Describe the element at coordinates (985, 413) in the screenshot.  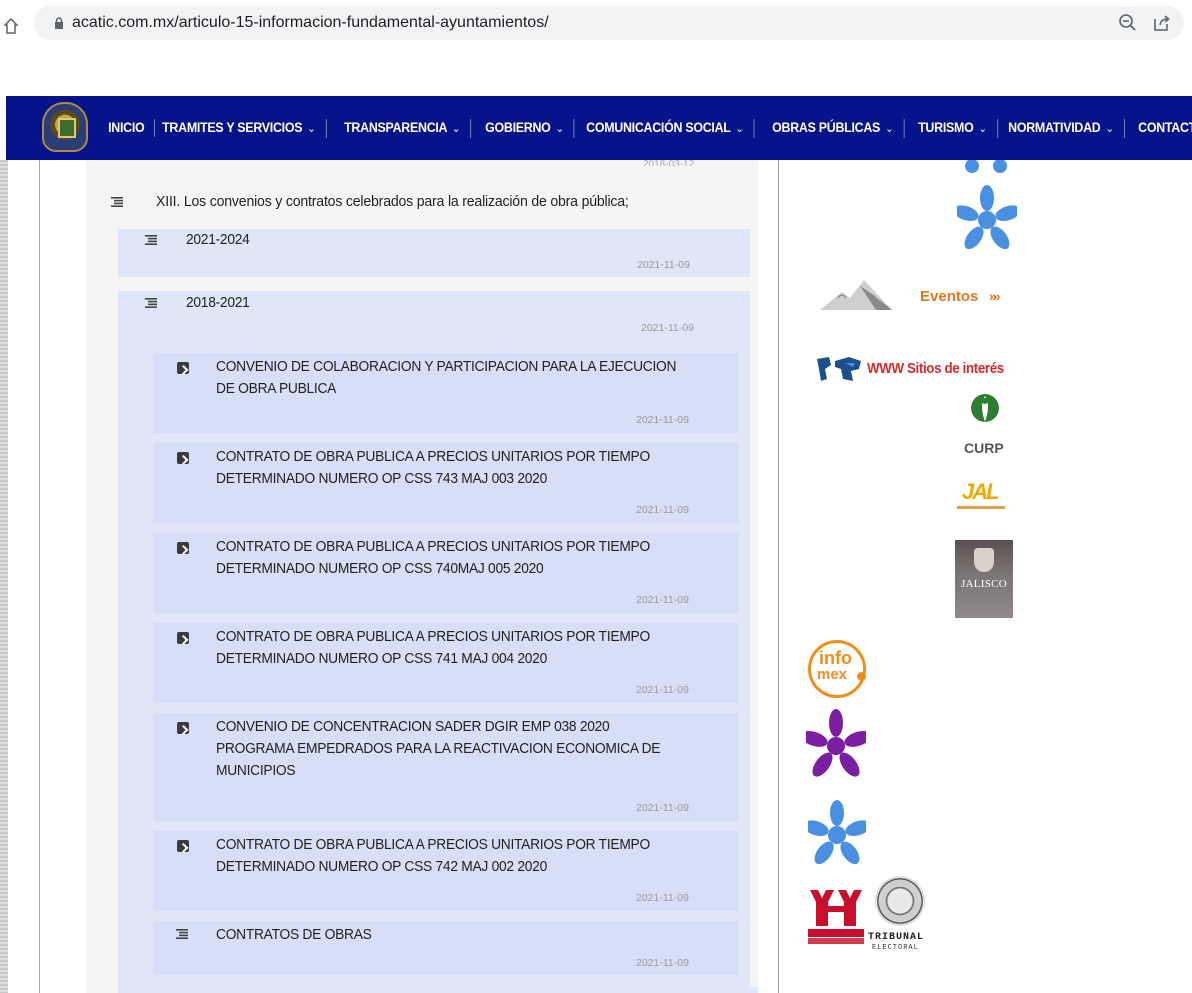
I see `curp-logo-icon` at that location.